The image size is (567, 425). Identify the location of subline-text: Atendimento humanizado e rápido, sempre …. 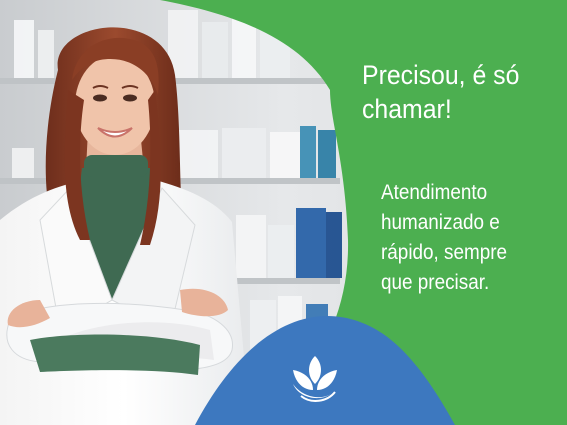
(444, 237).